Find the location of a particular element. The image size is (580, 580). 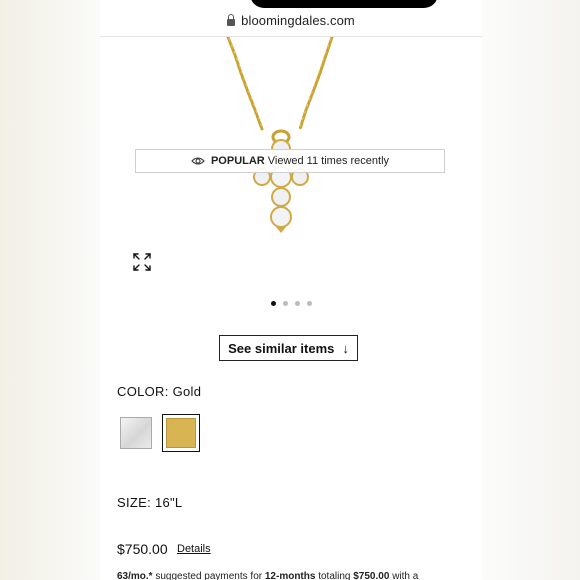

browser-address-bar: bloomingdales.com is located at coordinates (291, 18).